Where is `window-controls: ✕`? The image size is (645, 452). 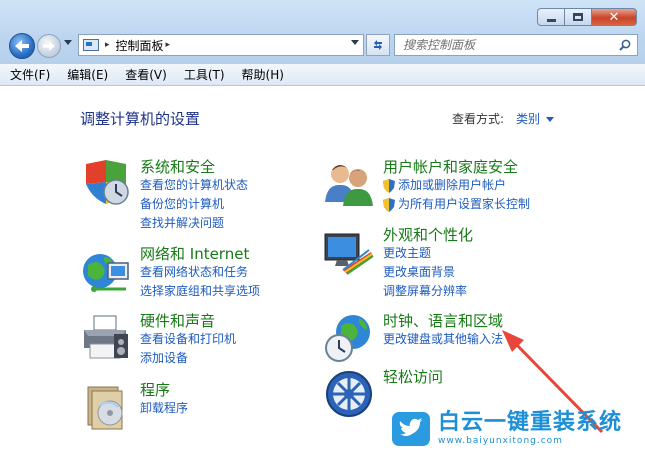 window-controls: ✕ is located at coordinates (587, 17).